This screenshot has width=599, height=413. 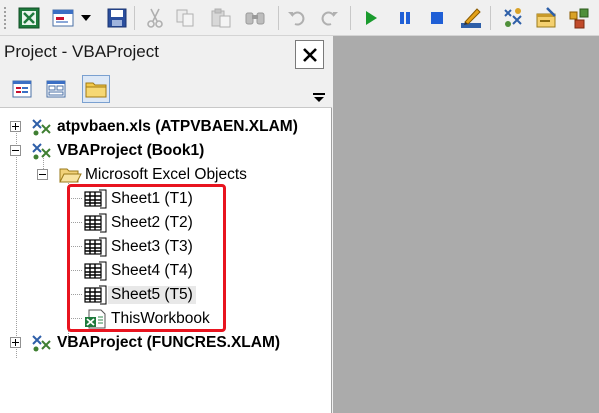 I want to click on pane-title-bar: Project - VBAProject, so click(x=166, y=53).